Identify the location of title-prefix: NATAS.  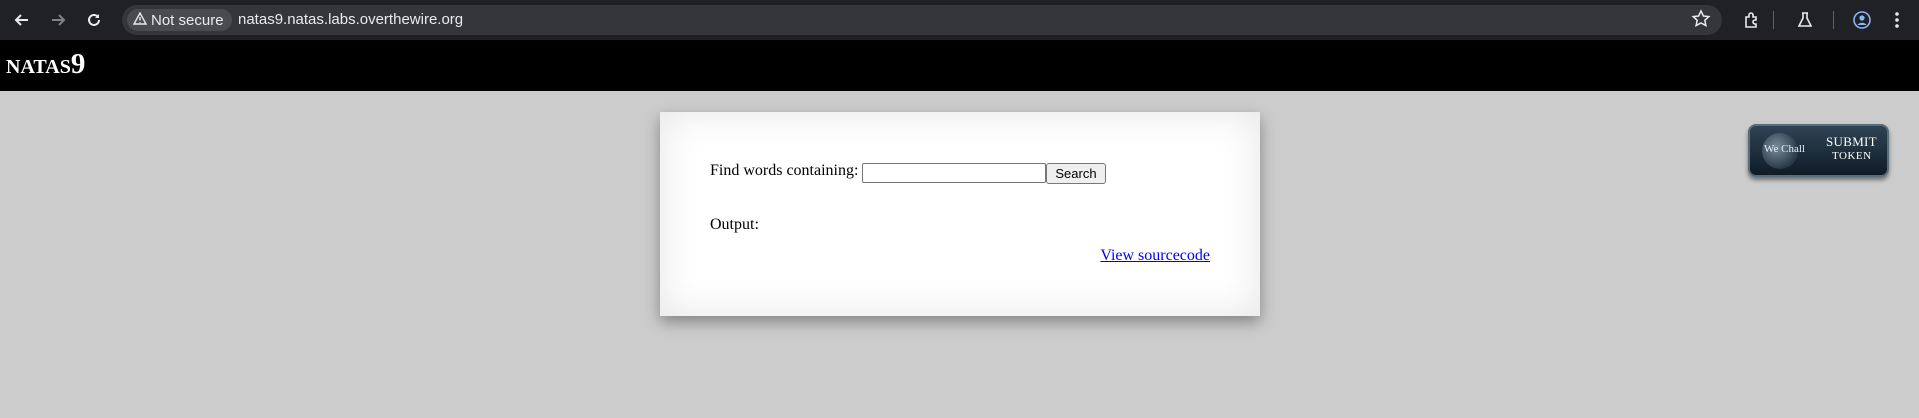
(38, 67).